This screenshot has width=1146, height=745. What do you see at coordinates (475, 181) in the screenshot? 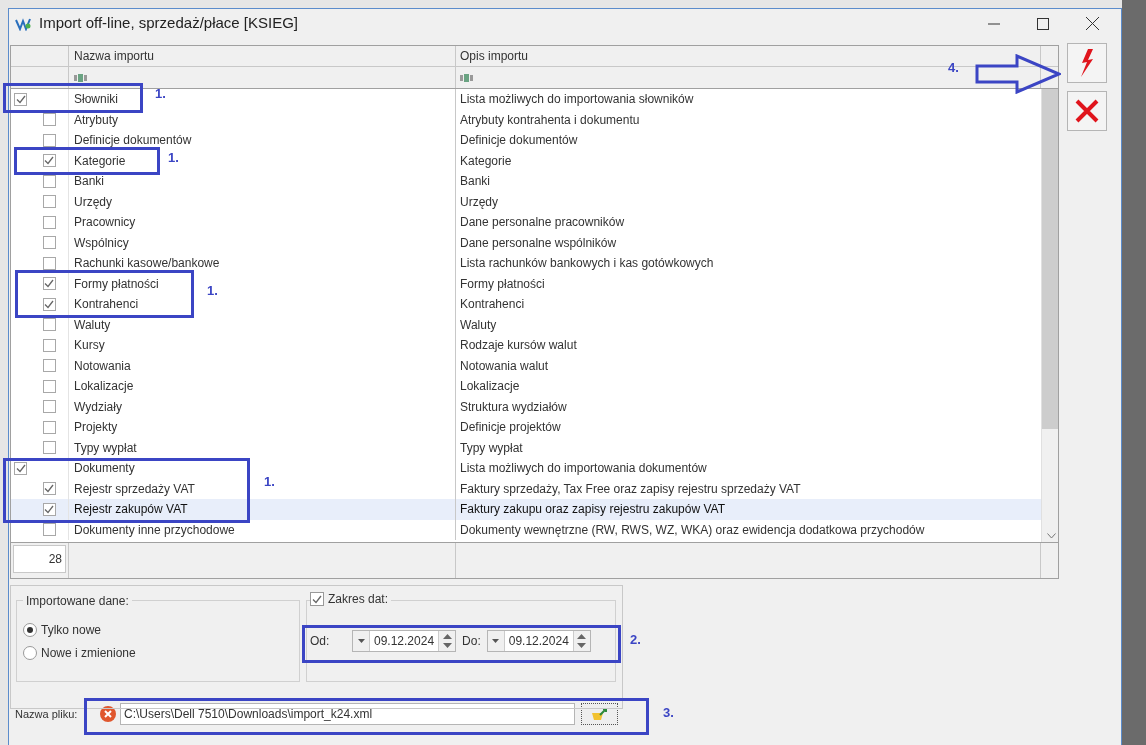
I see `table-cell-text: Banki` at bounding box center [475, 181].